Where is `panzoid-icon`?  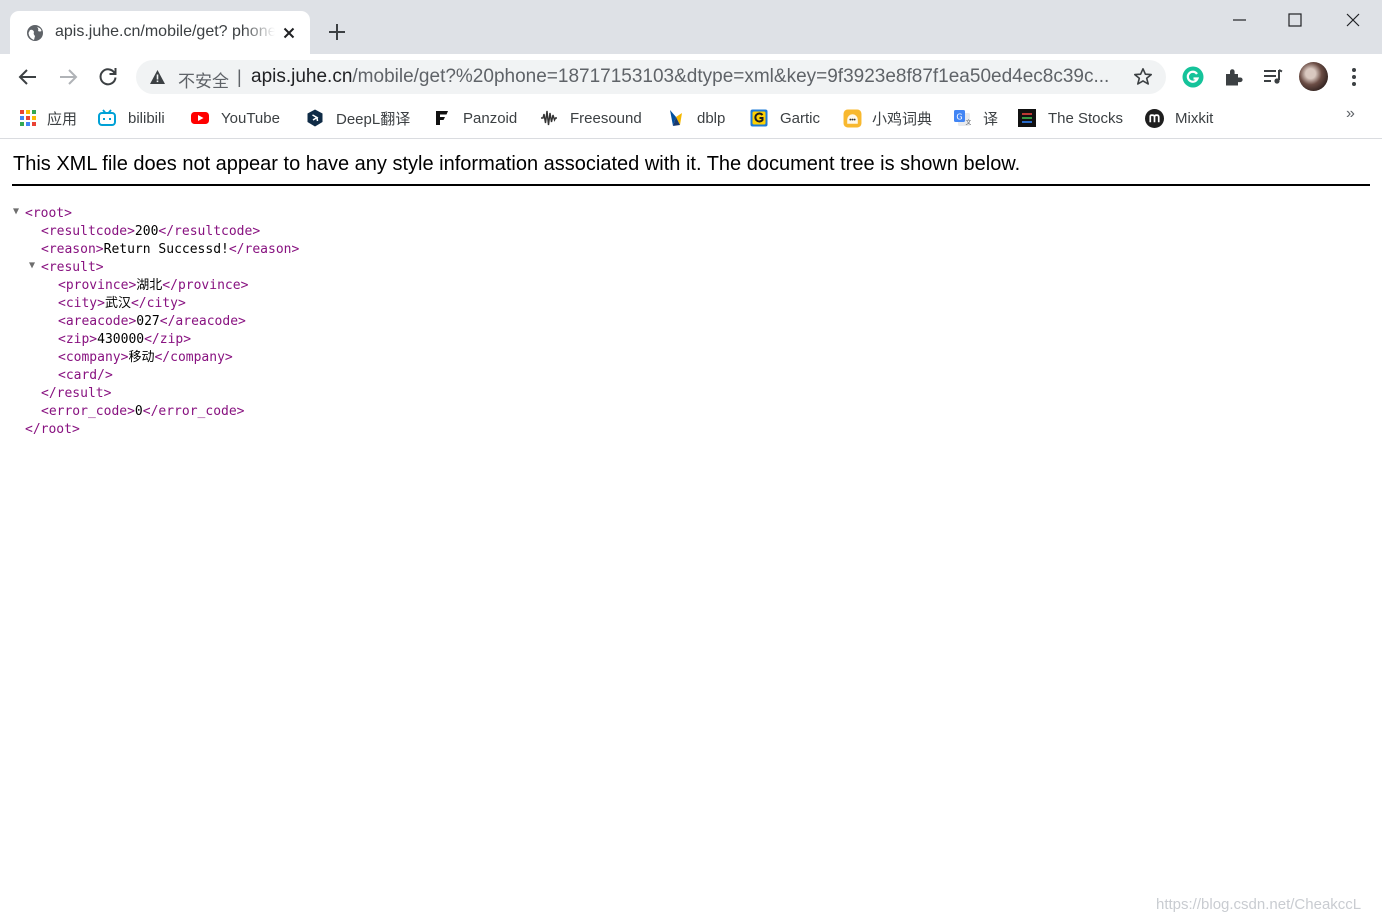
panzoid-icon is located at coordinates (442, 118).